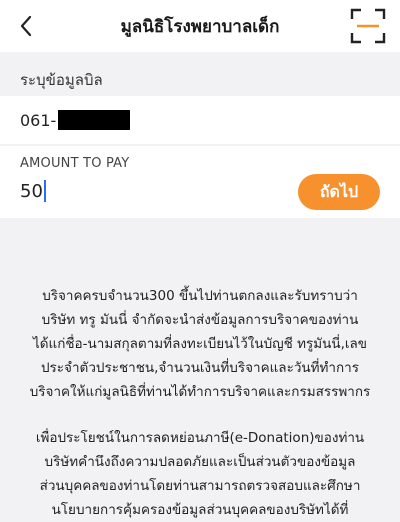 This screenshot has height=522, width=400. I want to click on bill-number-prefix: 061-, so click(38, 120).